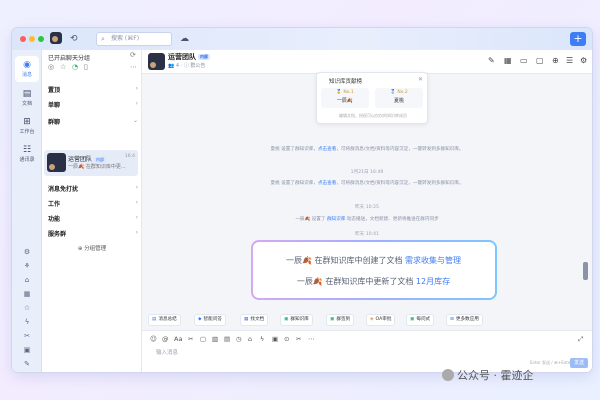  I want to click on contacts-icon: ☷, so click(27, 150).